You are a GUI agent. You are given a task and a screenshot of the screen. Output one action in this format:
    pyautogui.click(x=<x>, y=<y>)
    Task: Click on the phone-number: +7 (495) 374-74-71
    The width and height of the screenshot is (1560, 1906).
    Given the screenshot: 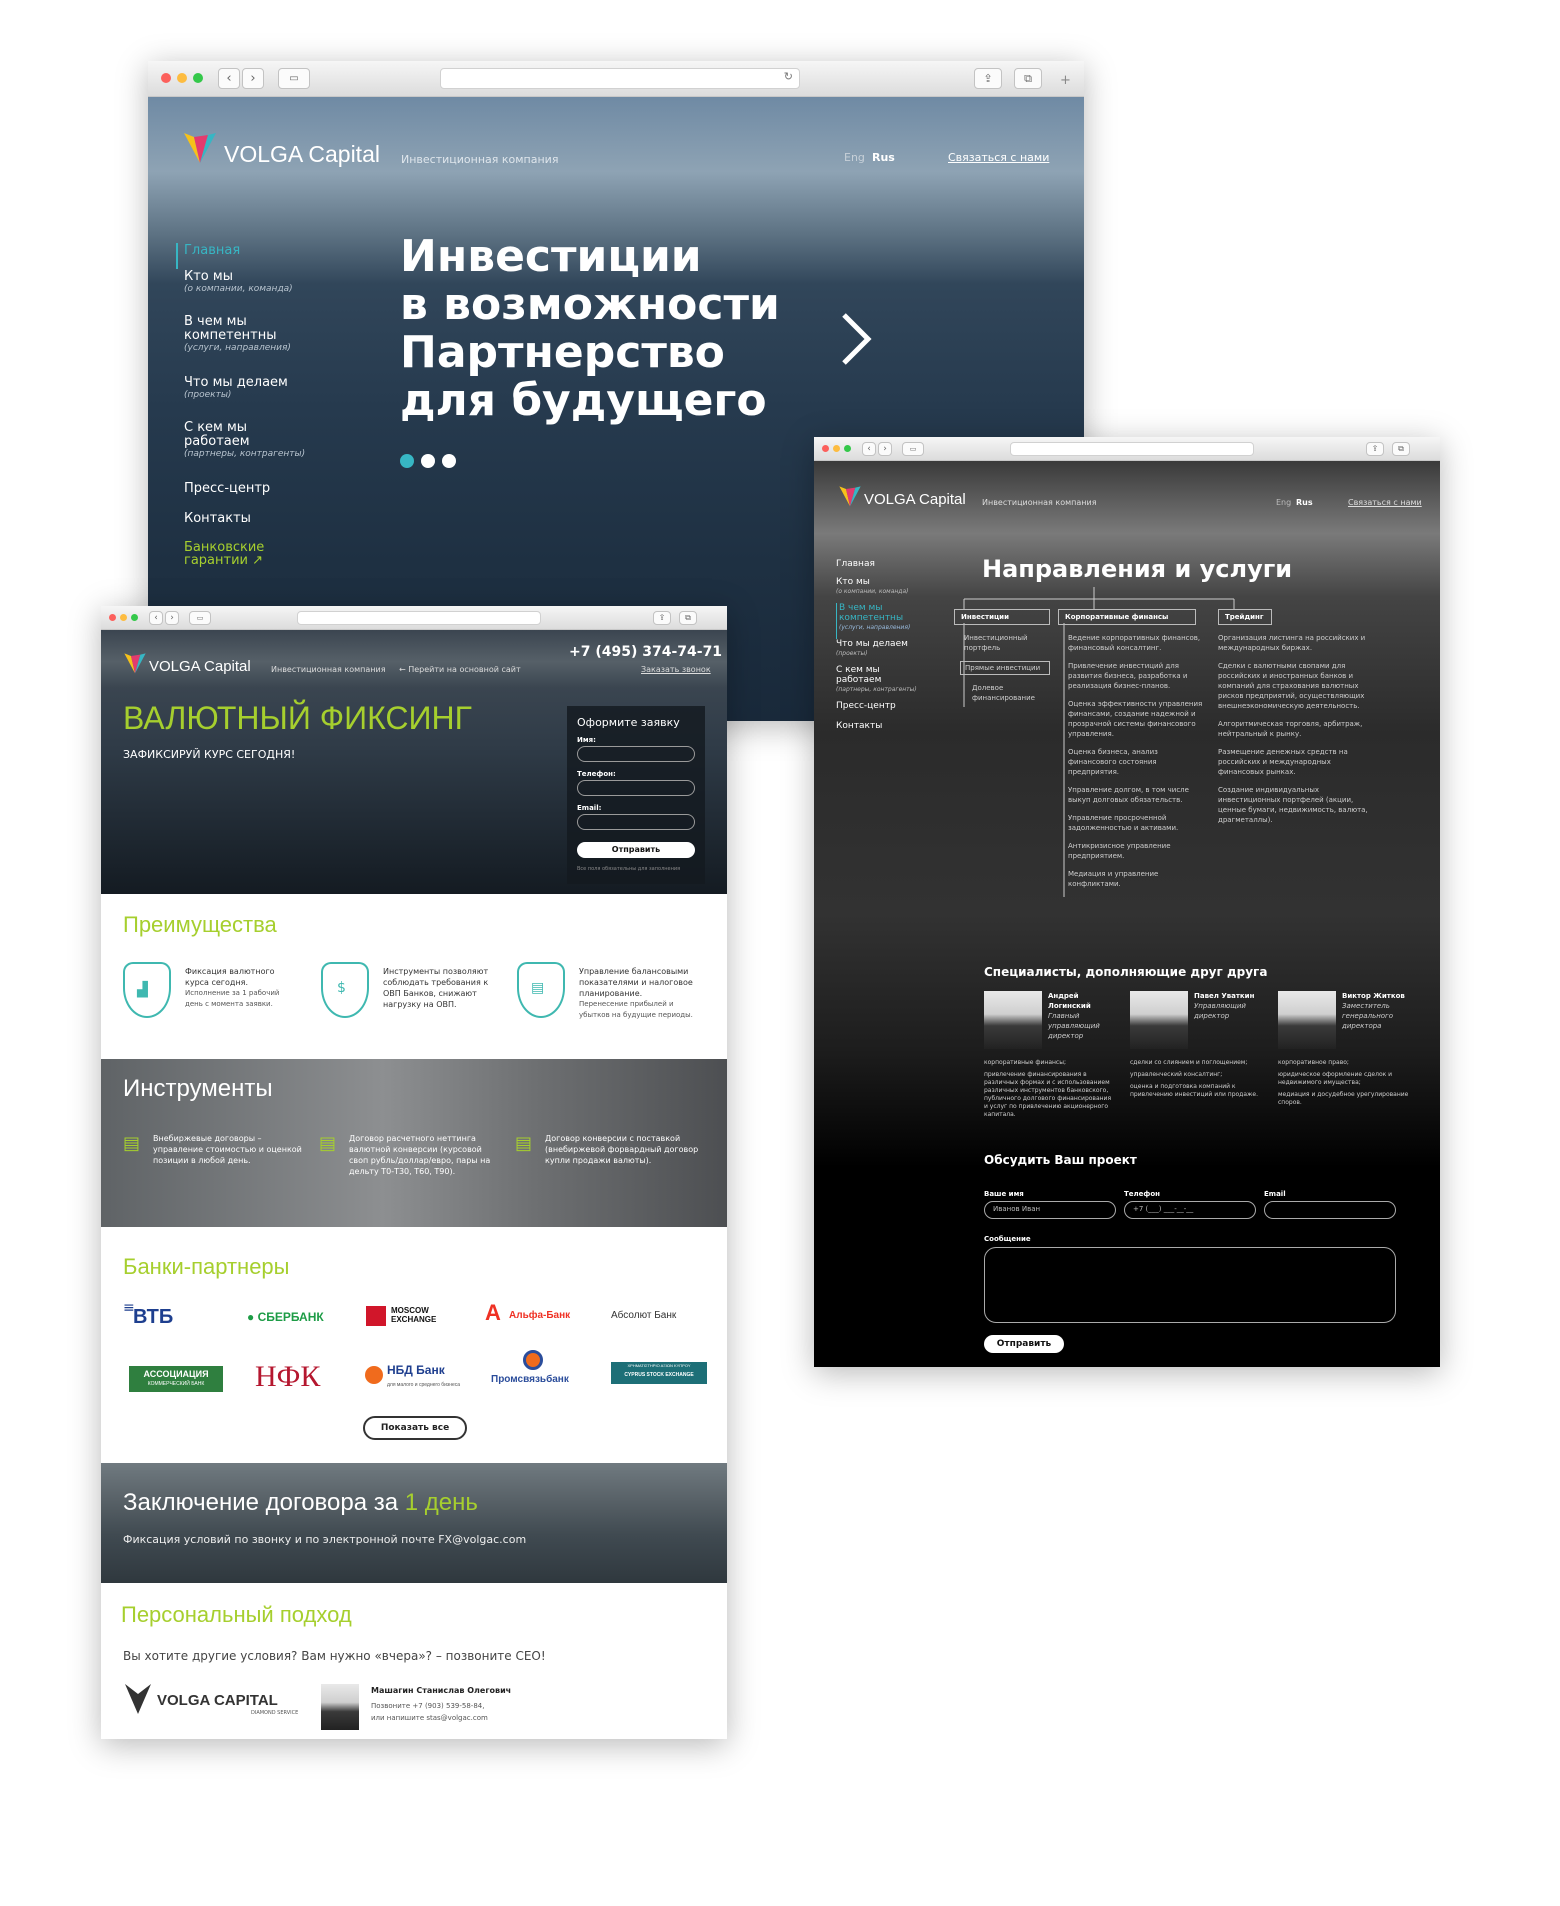 What is the action you would take?
    pyautogui.click(x=645, y=652)
    